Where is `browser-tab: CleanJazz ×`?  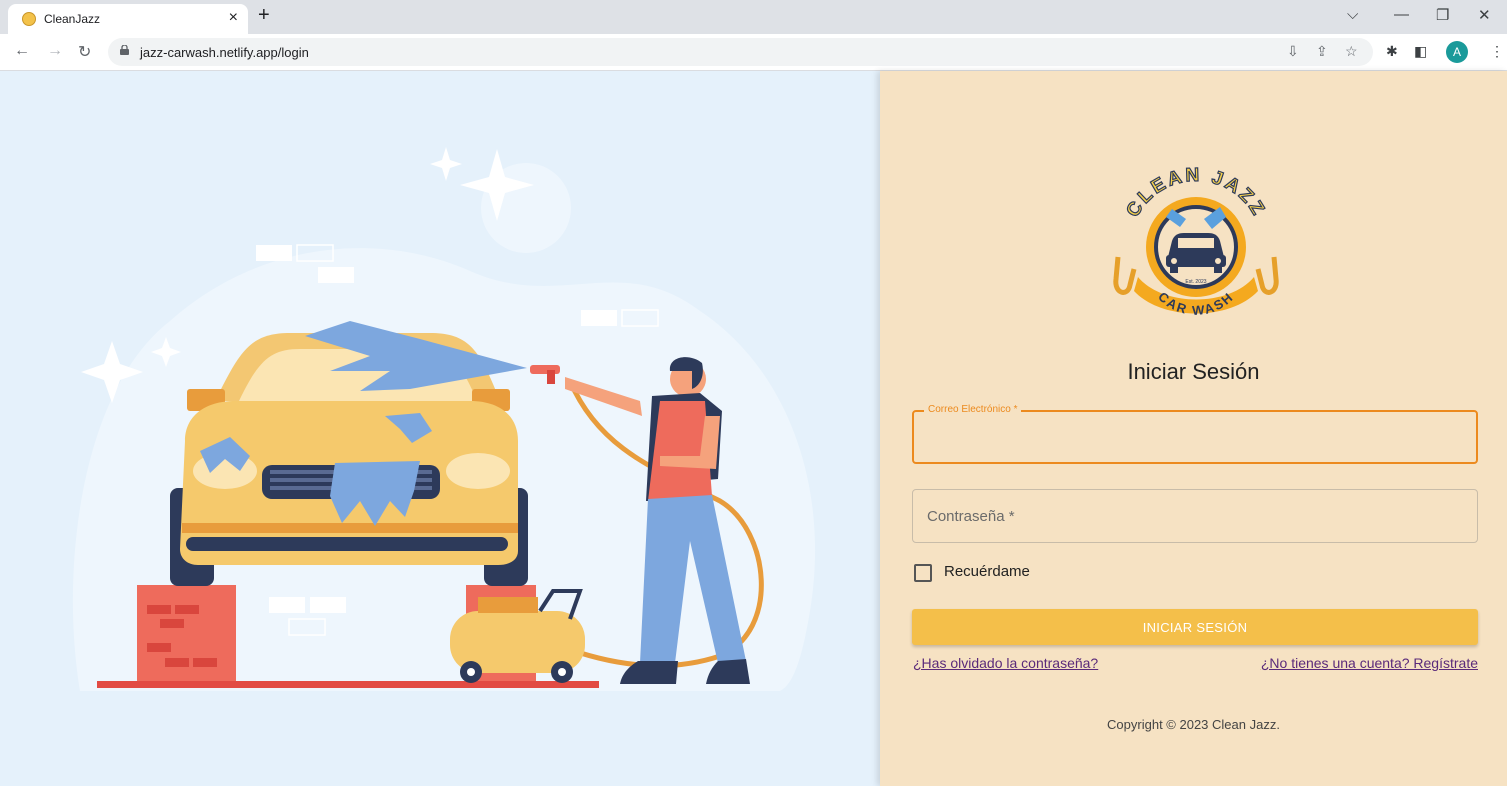
browser-tab: CleanJazz × is located at coordinates (128, 19).